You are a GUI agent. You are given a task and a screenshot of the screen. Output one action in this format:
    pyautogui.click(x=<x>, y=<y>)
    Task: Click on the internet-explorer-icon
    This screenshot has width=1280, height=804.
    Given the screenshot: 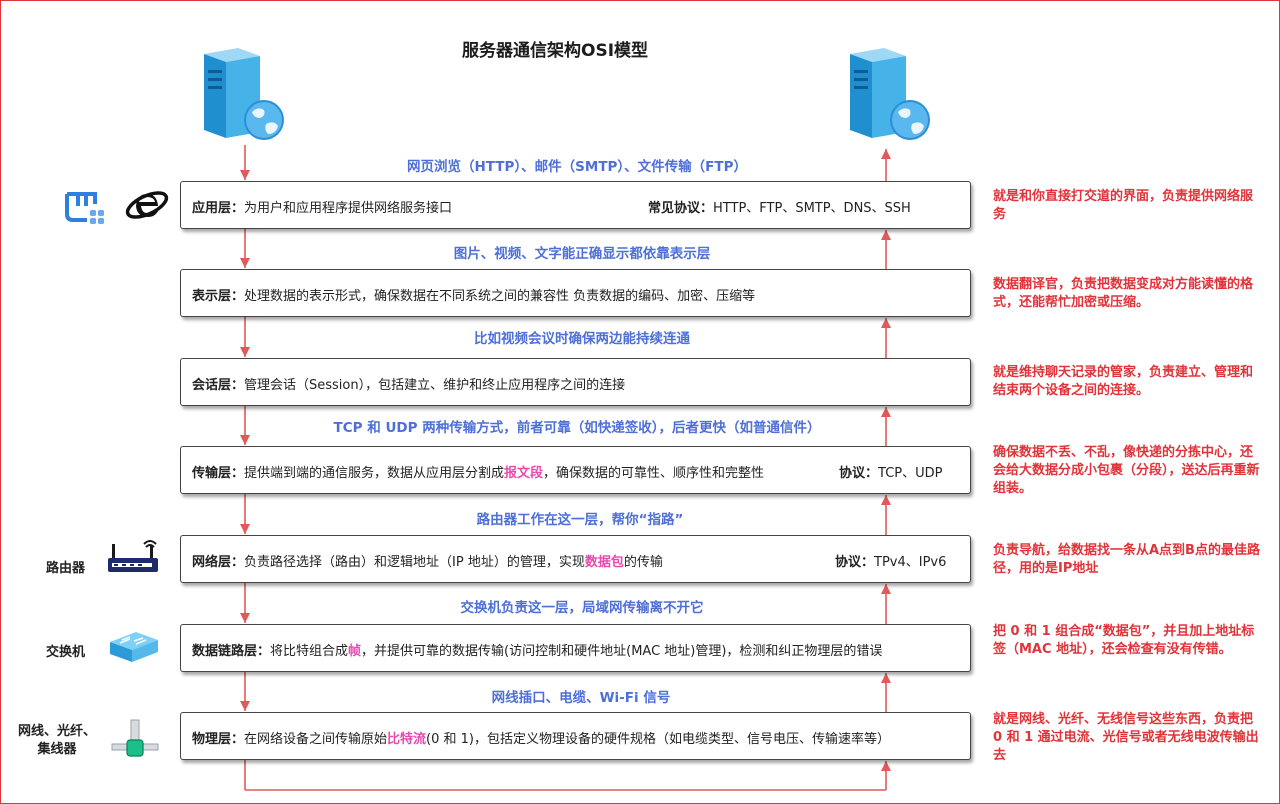 What is the action you would take?
    pyautogui.click(x=147, y=205)
    